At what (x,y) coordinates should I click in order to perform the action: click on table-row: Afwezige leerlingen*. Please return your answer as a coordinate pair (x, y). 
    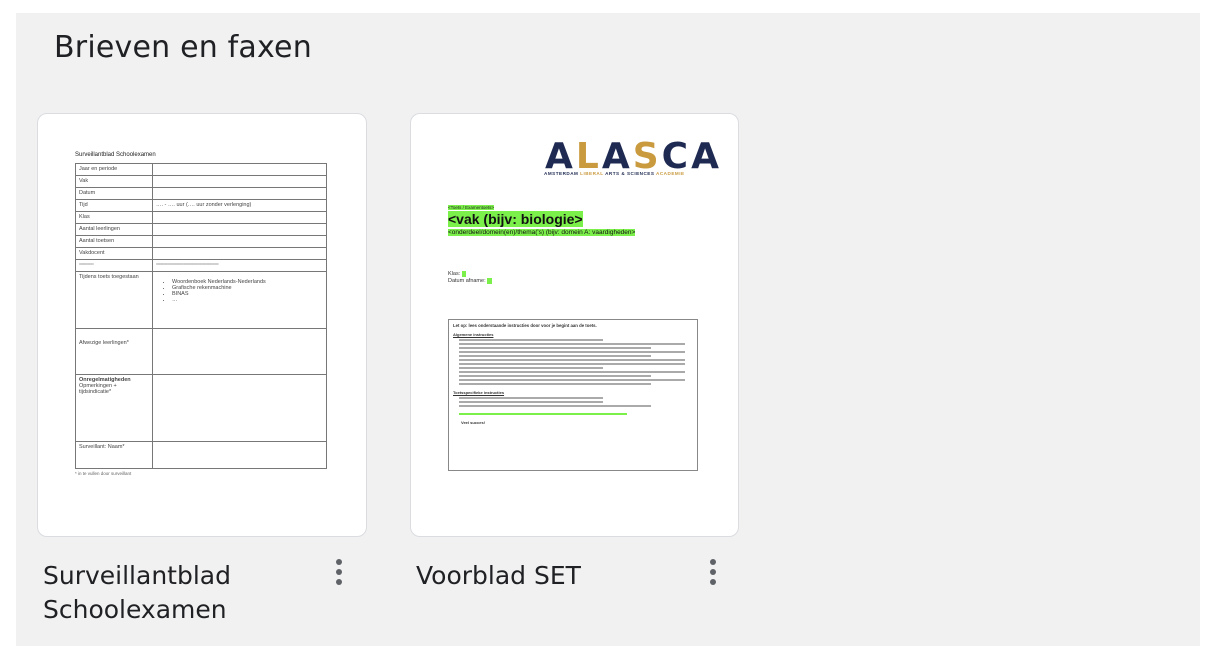
    Looking at the image, I should click on (201, 351).